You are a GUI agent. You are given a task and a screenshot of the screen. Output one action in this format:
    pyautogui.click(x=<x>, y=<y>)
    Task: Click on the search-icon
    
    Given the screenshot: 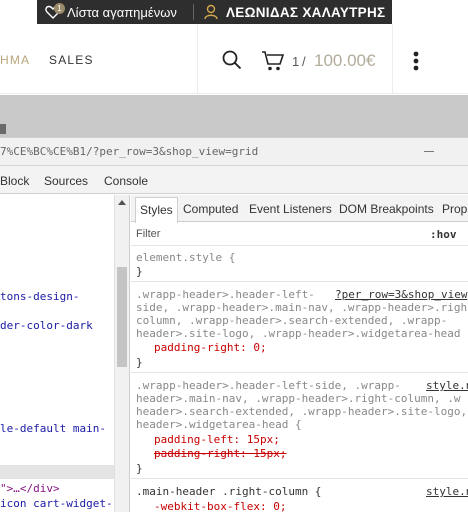 What is the action you would take?
    pyautogui.click(x=232, y=60)
    